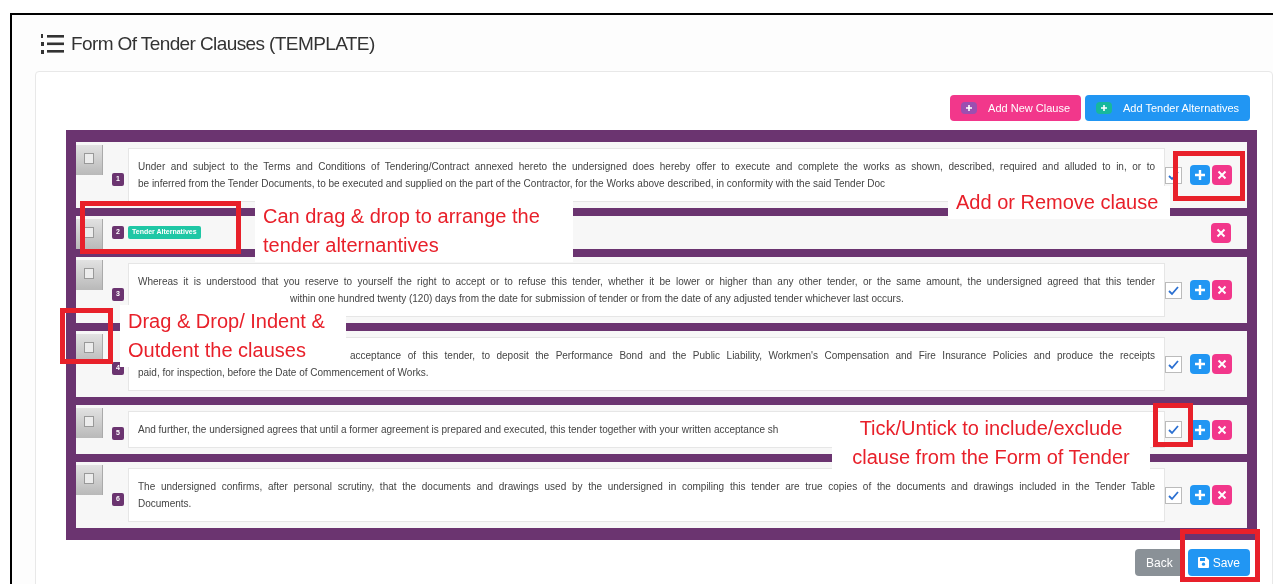 This screenshot has height=584, width=1273. Describe the element at coordinates (752, 356) in the screenshot. I see `clause-text: acceptance of this tender, to deposit the Performance Bond and the Public Liability, Workmen's Compensation and Fire Insurance Policies and produce the receipts` at that location.